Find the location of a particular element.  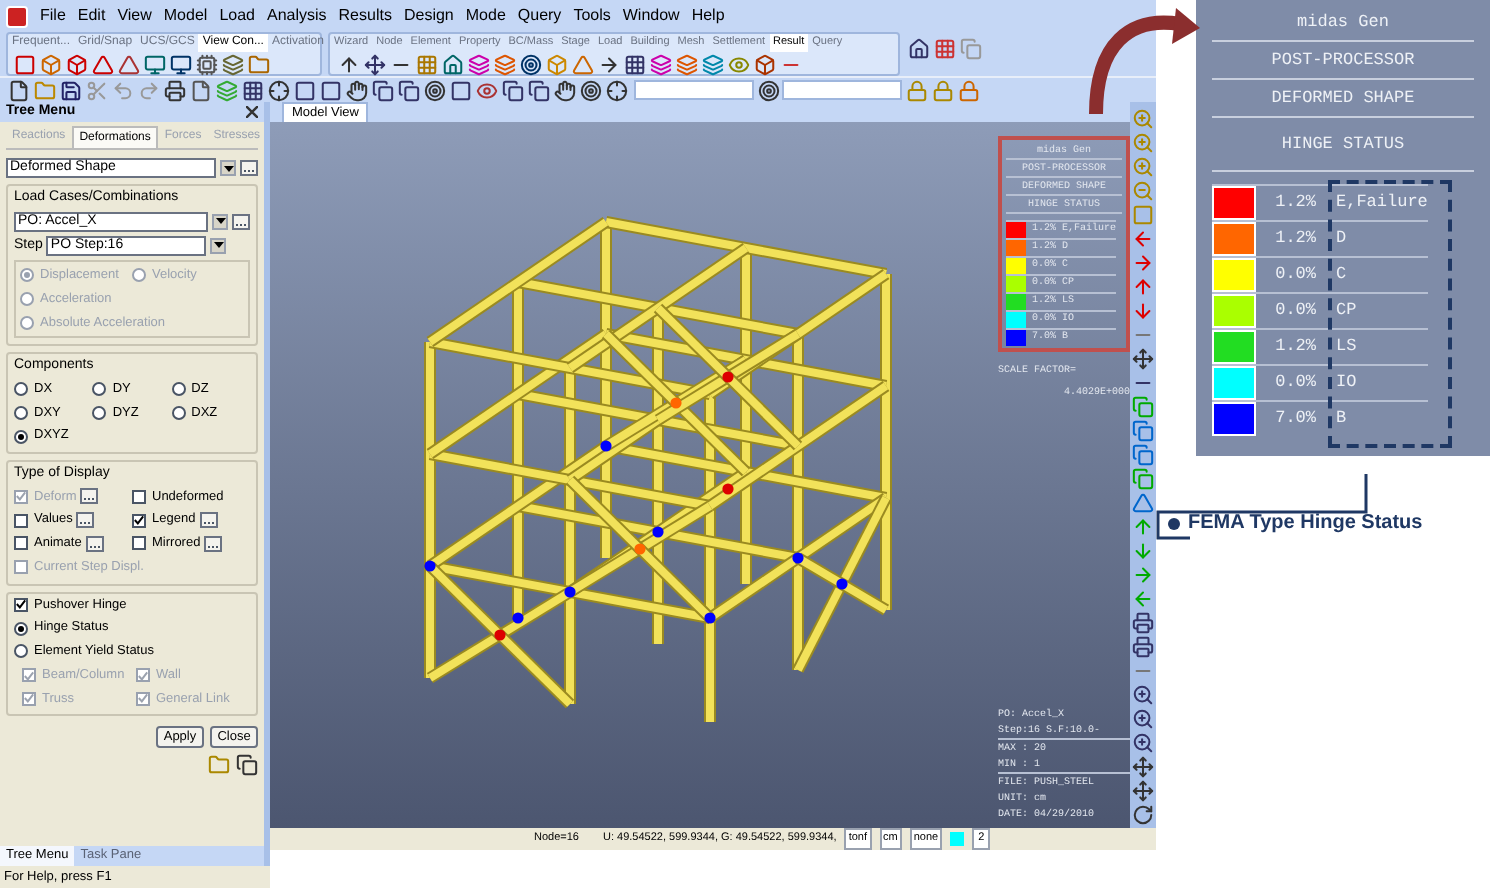

eye-icon is located at coordinates (486, 90).